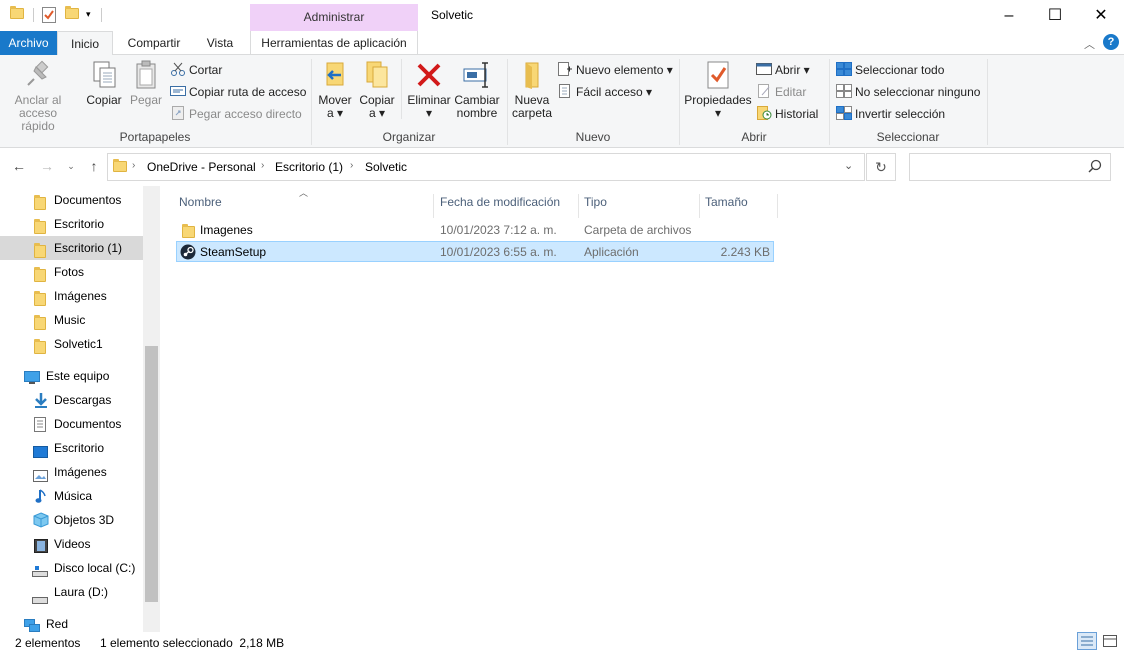 The height and width of the screenshot is (654, 1124). I want to click on cut-label: Cortar, so click(206, 70).